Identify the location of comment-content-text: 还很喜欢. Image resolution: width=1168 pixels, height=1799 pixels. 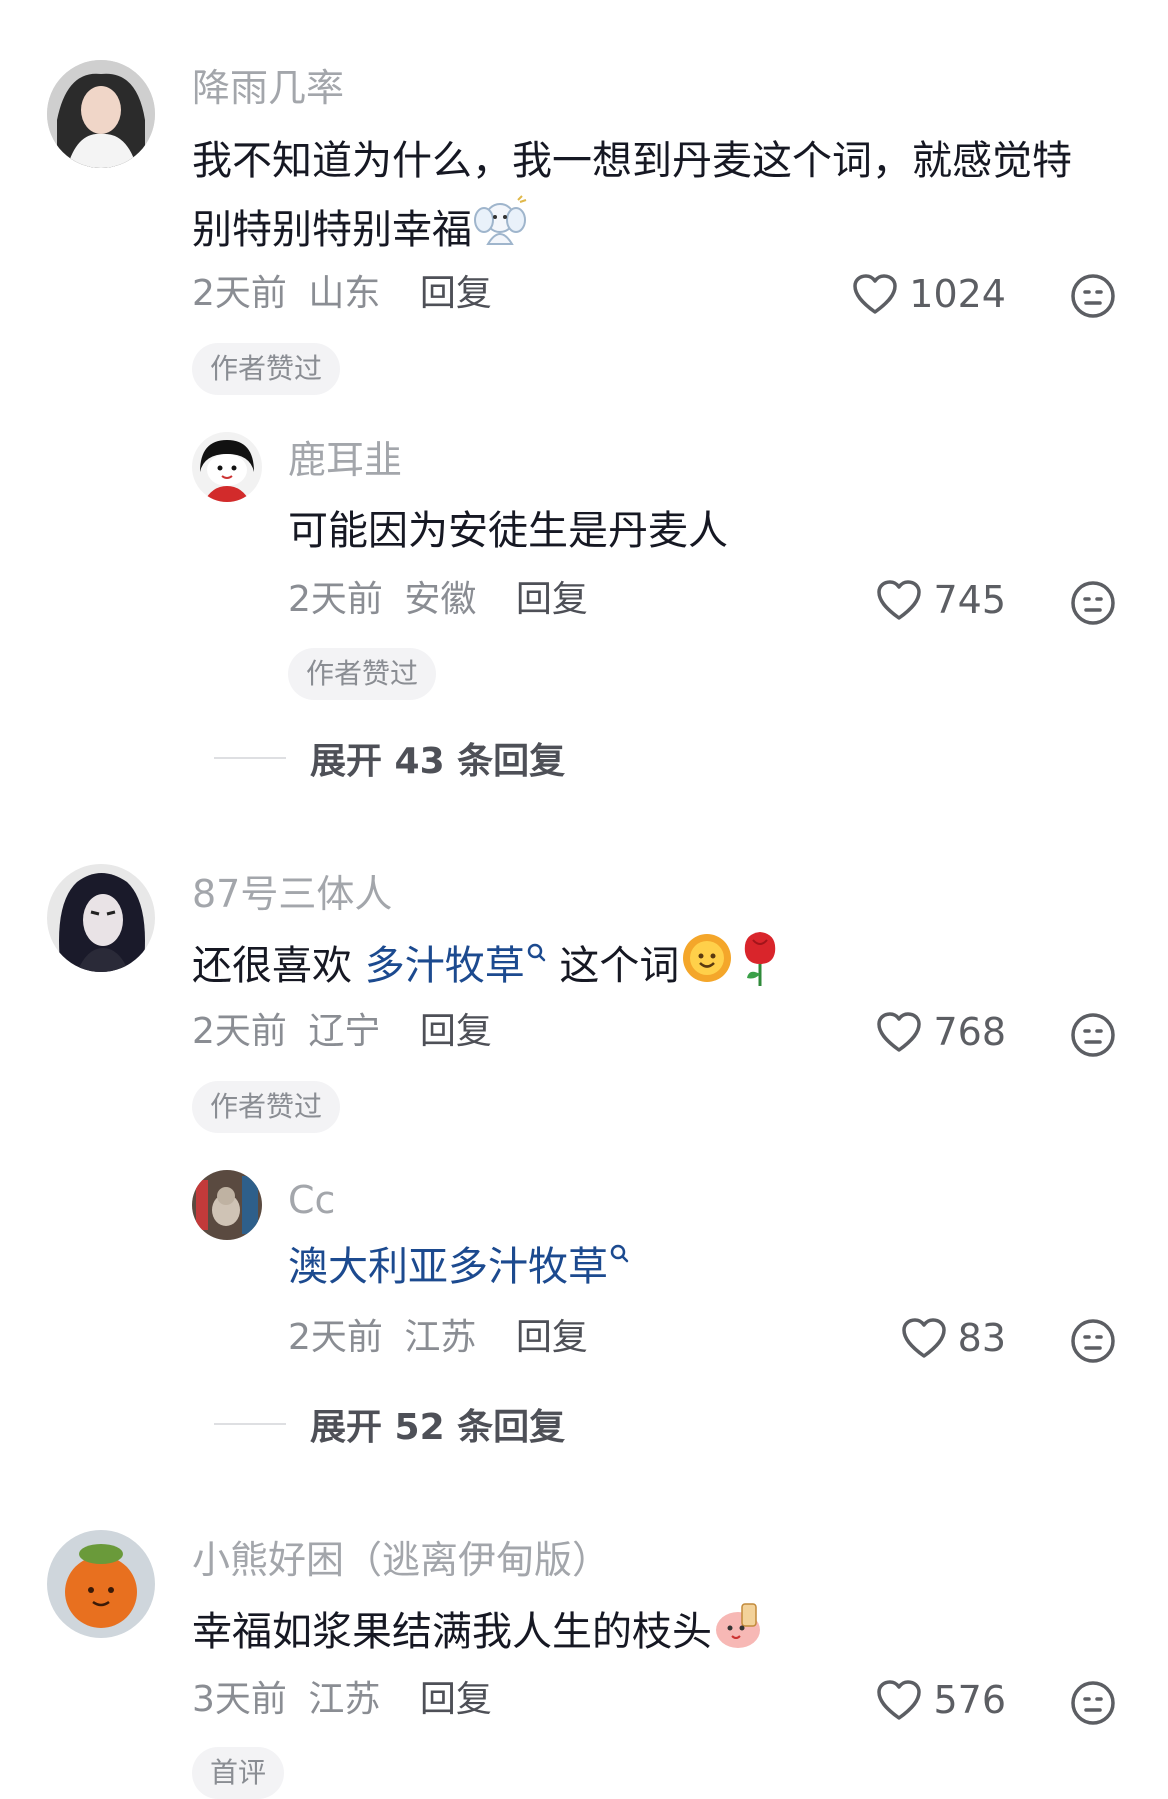
(278, 966).